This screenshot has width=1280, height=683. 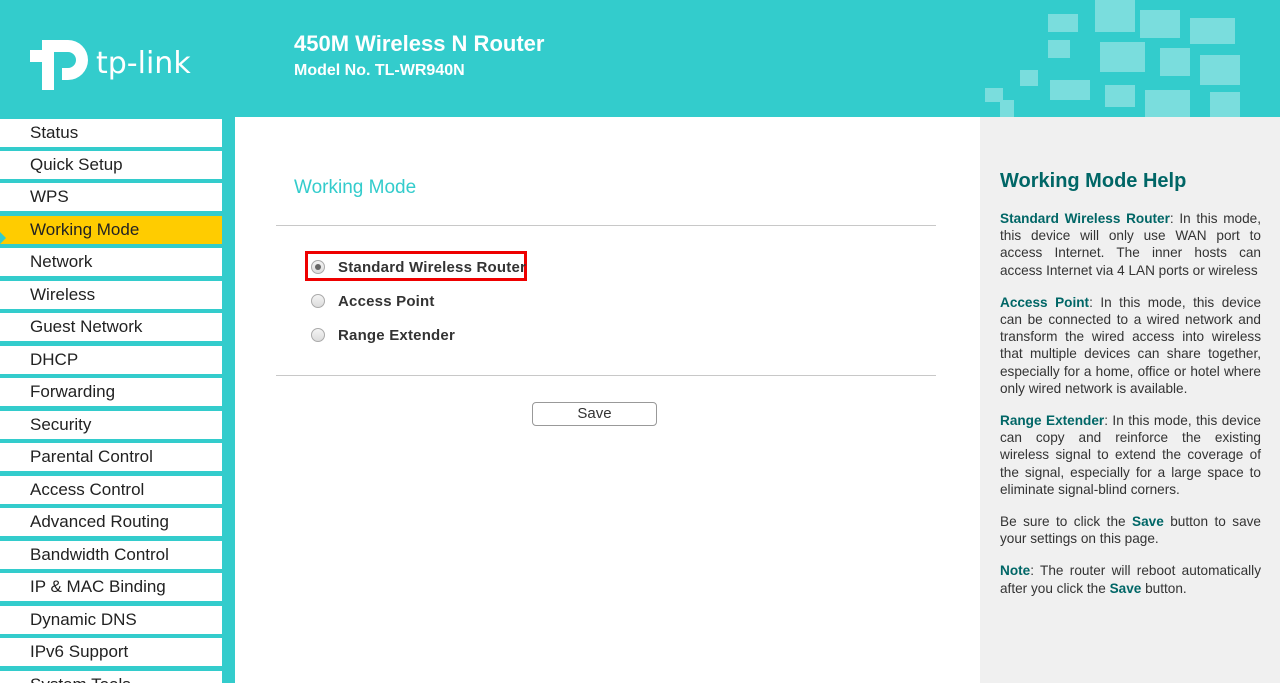 I want to click on option-standard-wireless-router: Standard Wireless Router, so click(x=418, y=267).